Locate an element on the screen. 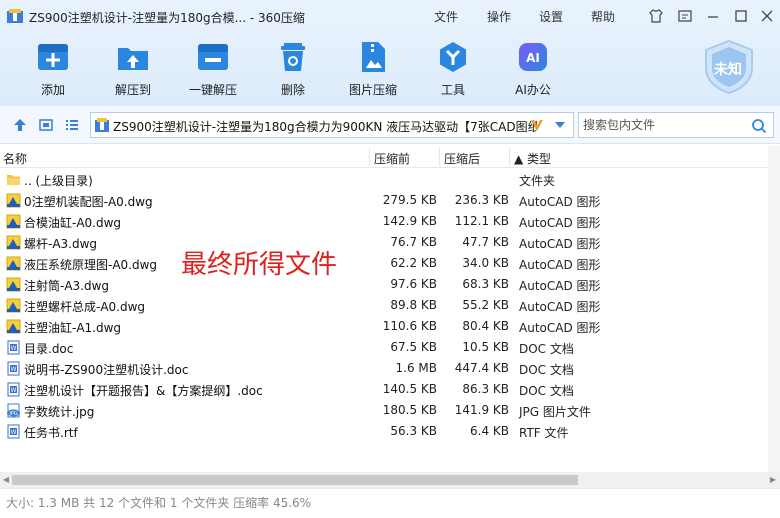 The height and width of the screenshot is (518, 780). skin-shirt-icon is located at coordinates (656, 16).